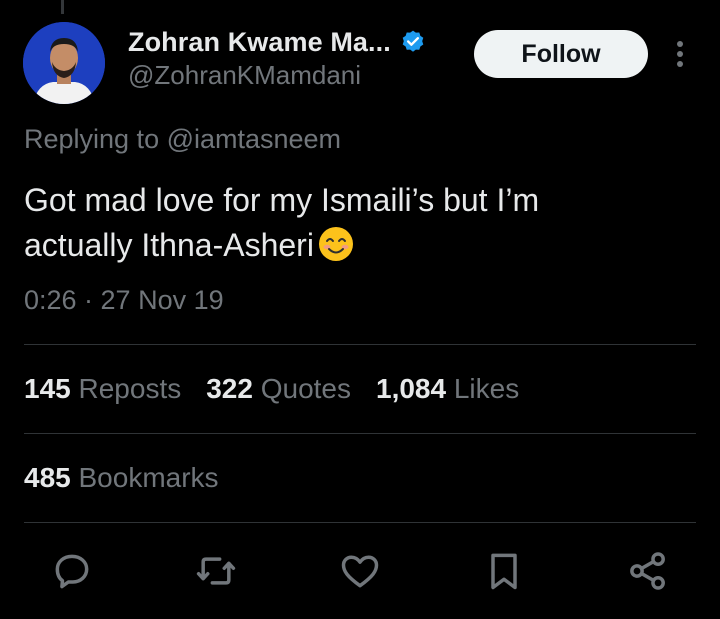 The image size is (720, 619). I want to click on reposts-stat: 145 Reposts, so click(102, 389).